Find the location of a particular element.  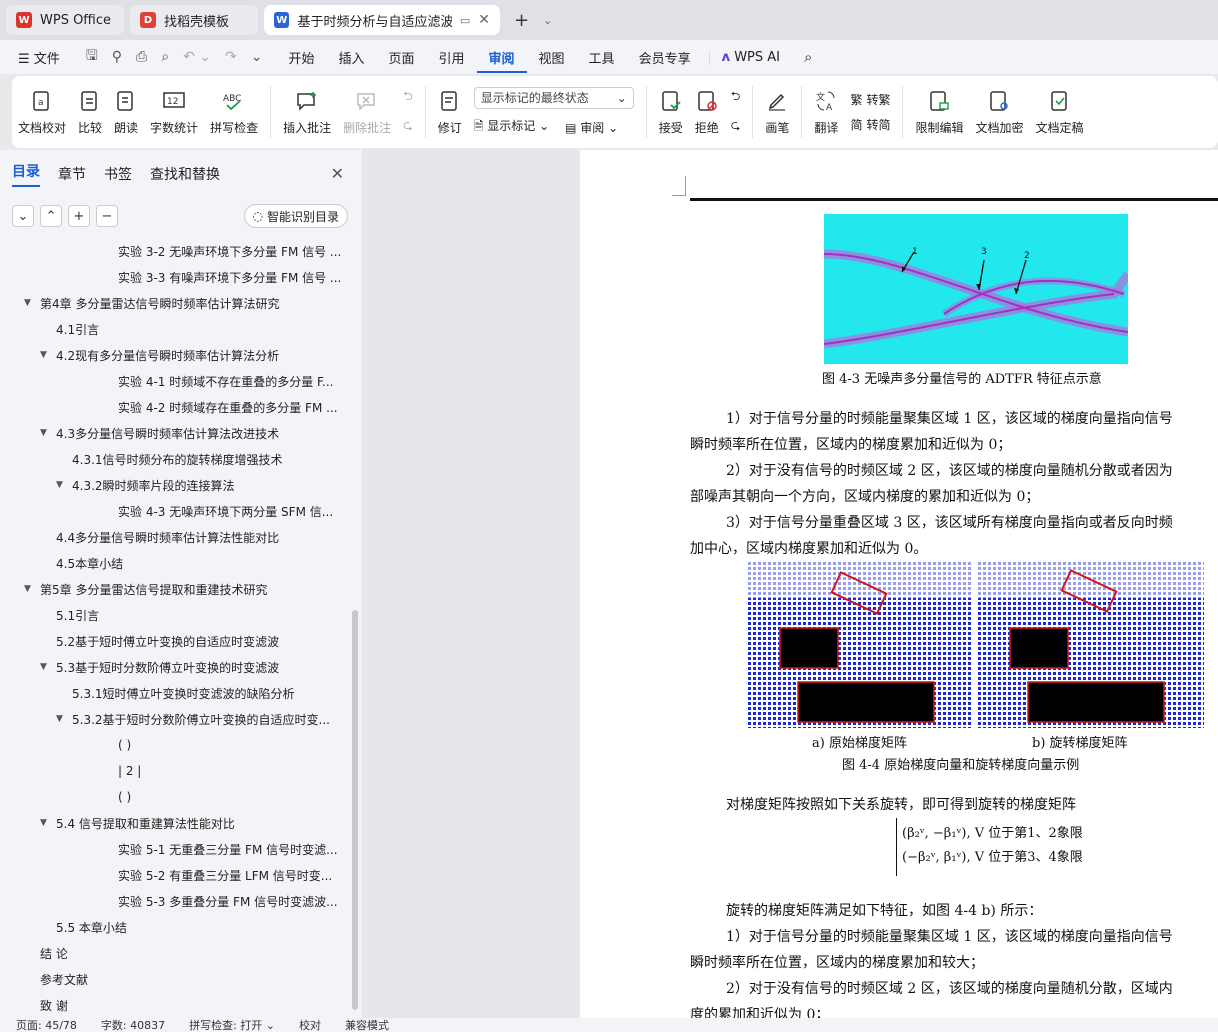

toc-item: ▼ 第5章 多分量雷达信号提取和重建技术研究 is located at coordinates (175, 589).